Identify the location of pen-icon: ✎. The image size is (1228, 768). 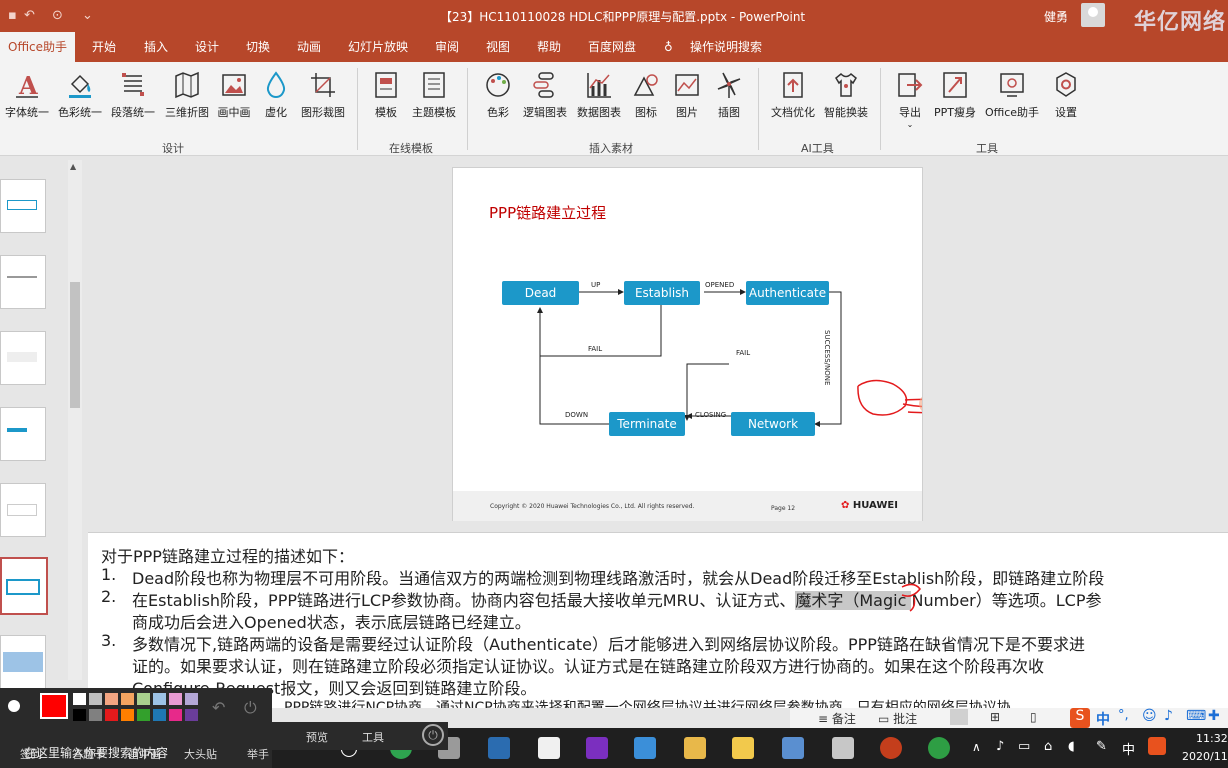
(1101, 746).